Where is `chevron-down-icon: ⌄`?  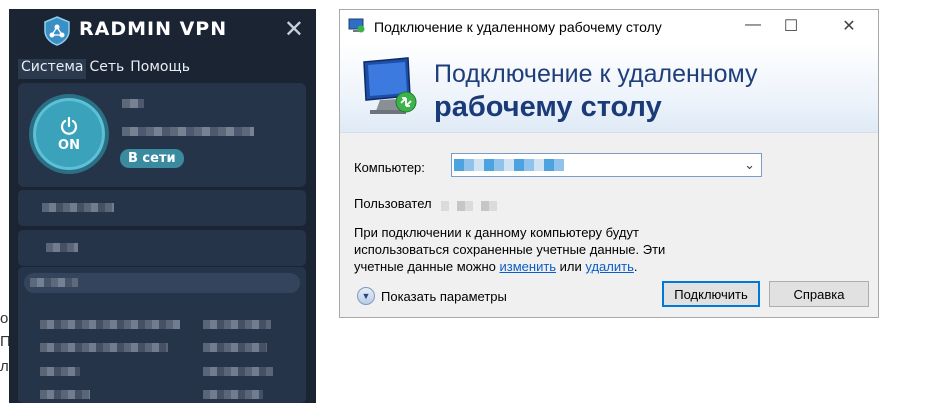
chevron-down-icon: ⌄ is located at coordinates (749, 165).